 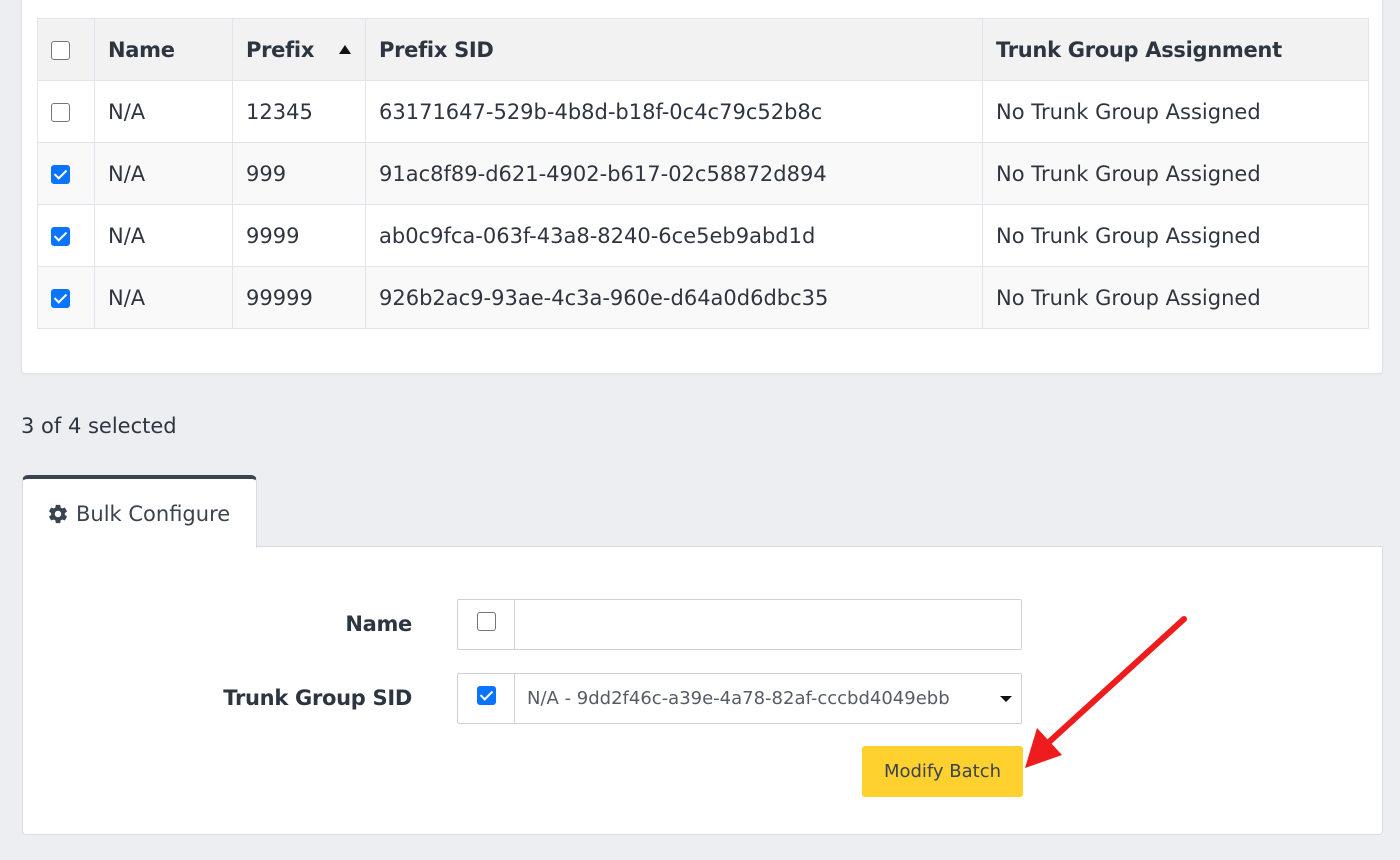 I want to click on name-input-group, so click(x=739, y=624).